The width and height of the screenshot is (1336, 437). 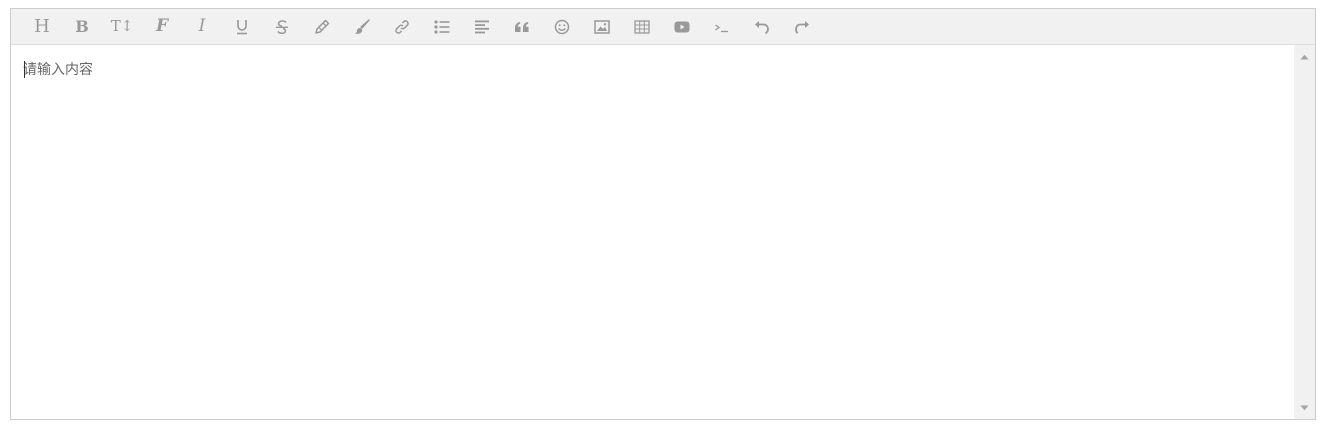 I want to click on image-icon, so click(x=602, y=26).